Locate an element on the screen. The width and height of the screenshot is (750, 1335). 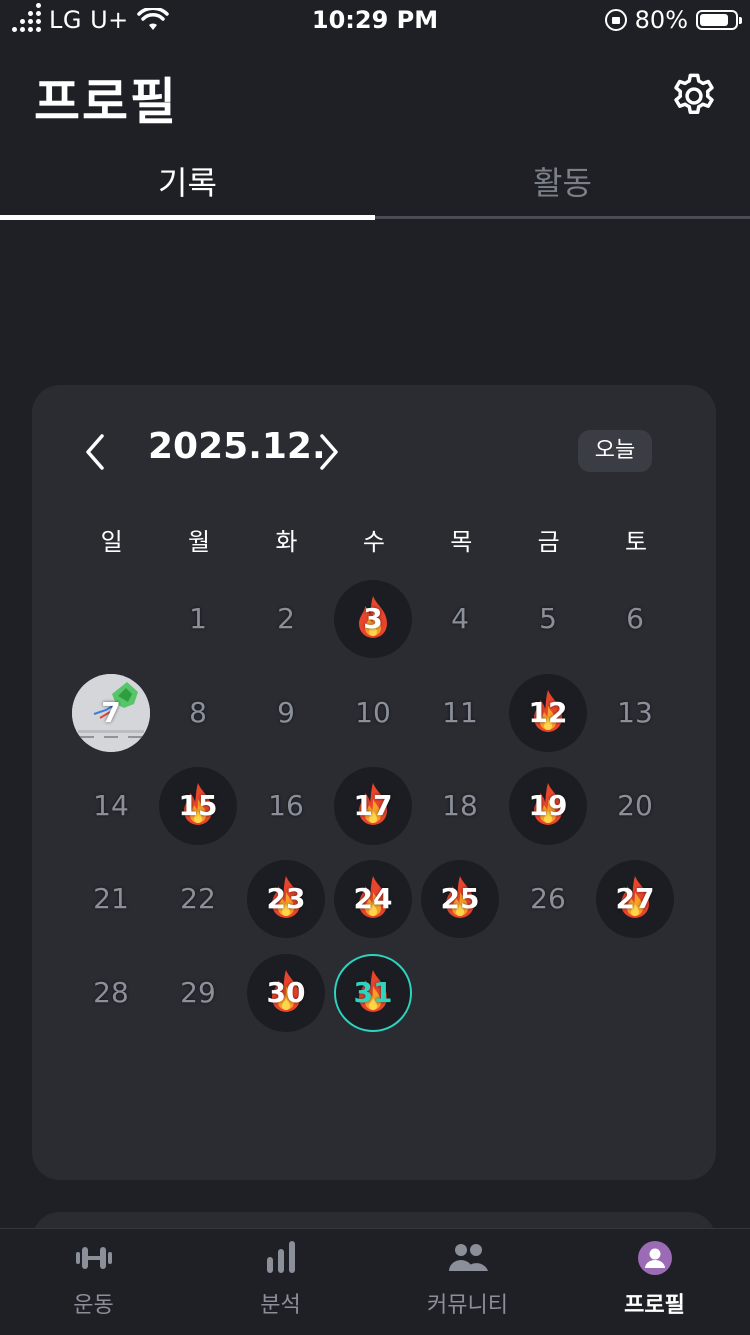
calendar-day-number: 18 is located at coordinates (460, 805).